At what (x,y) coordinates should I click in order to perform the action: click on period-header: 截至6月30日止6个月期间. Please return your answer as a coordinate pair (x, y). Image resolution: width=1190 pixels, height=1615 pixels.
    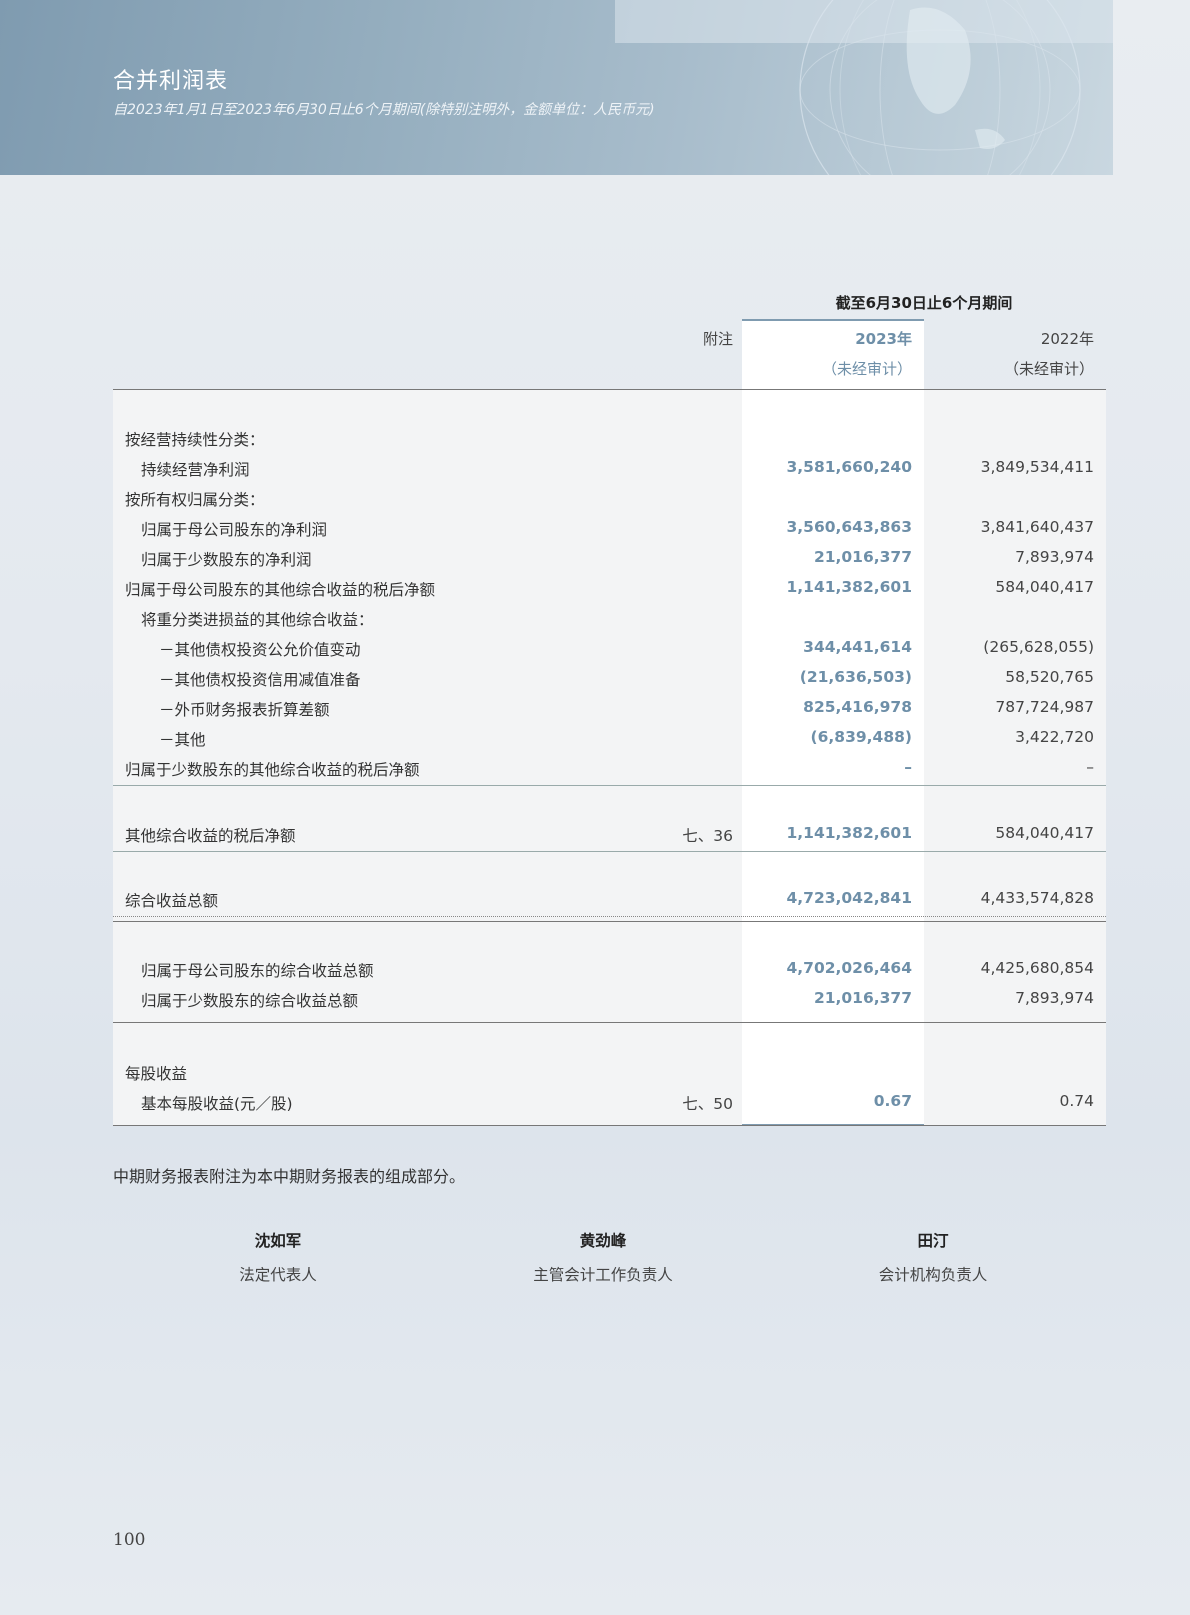
    Looking at the image, I should click on (924, 303).